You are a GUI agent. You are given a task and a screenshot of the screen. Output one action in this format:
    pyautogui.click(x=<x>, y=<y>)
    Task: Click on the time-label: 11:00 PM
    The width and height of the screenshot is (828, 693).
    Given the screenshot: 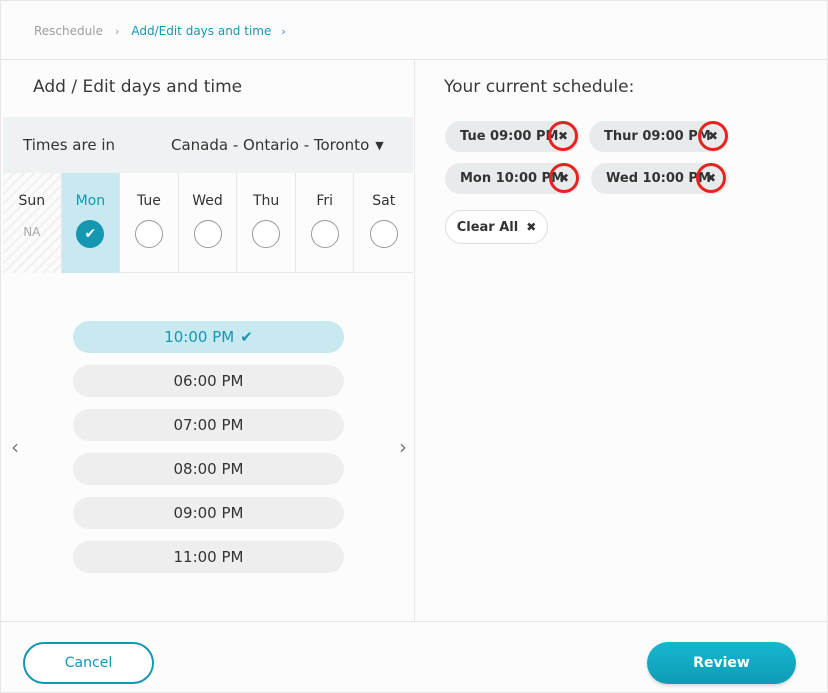 What is the action you would take?
    pyautogui.click(x=208, y=557)
    